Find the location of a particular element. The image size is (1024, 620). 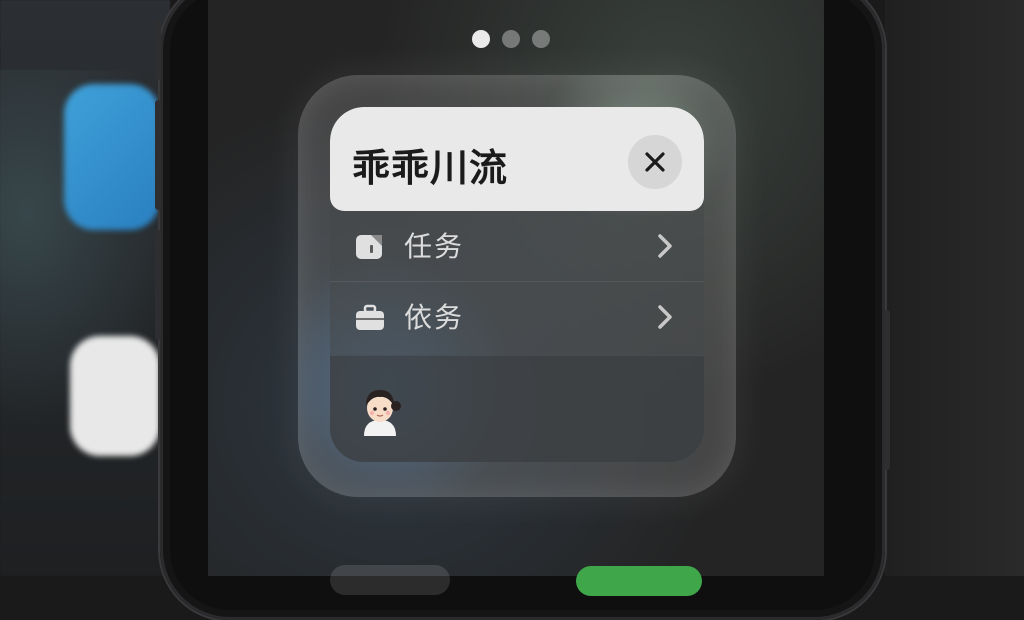

page-dot-active is located at coordinates (481, 39).